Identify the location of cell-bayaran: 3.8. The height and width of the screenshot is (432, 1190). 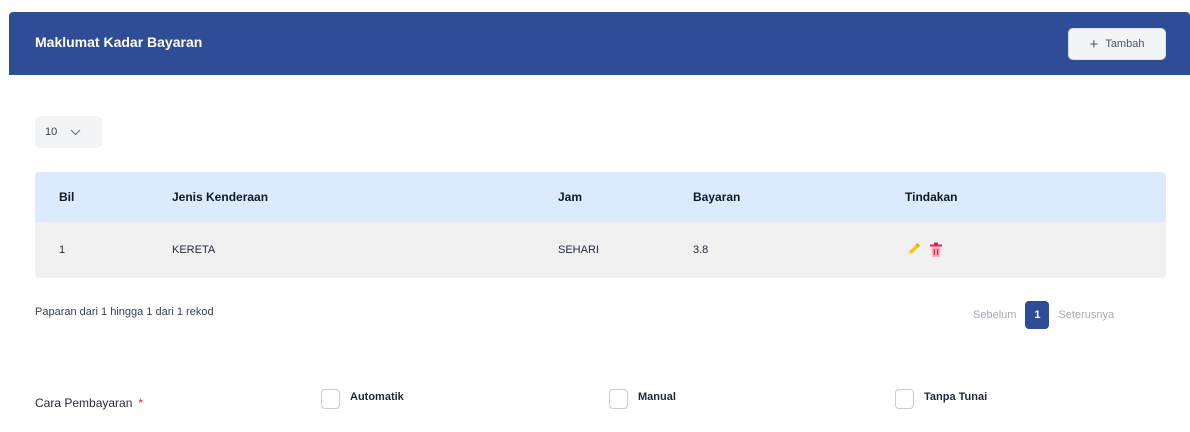
(701, 250).